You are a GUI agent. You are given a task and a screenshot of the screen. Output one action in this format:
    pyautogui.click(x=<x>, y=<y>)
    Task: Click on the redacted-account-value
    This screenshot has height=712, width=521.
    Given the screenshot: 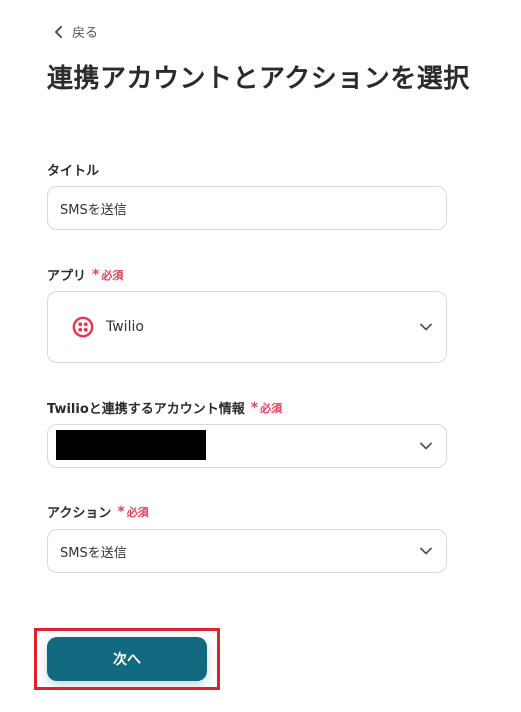 What is the action you would take?
    pyautogui.click(x=131, y=445)
    